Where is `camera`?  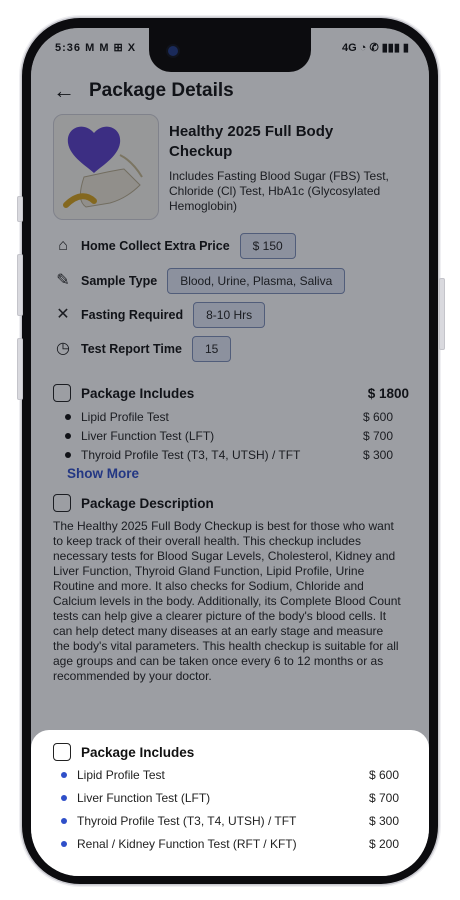 camera is located at coordinates (173, 51).